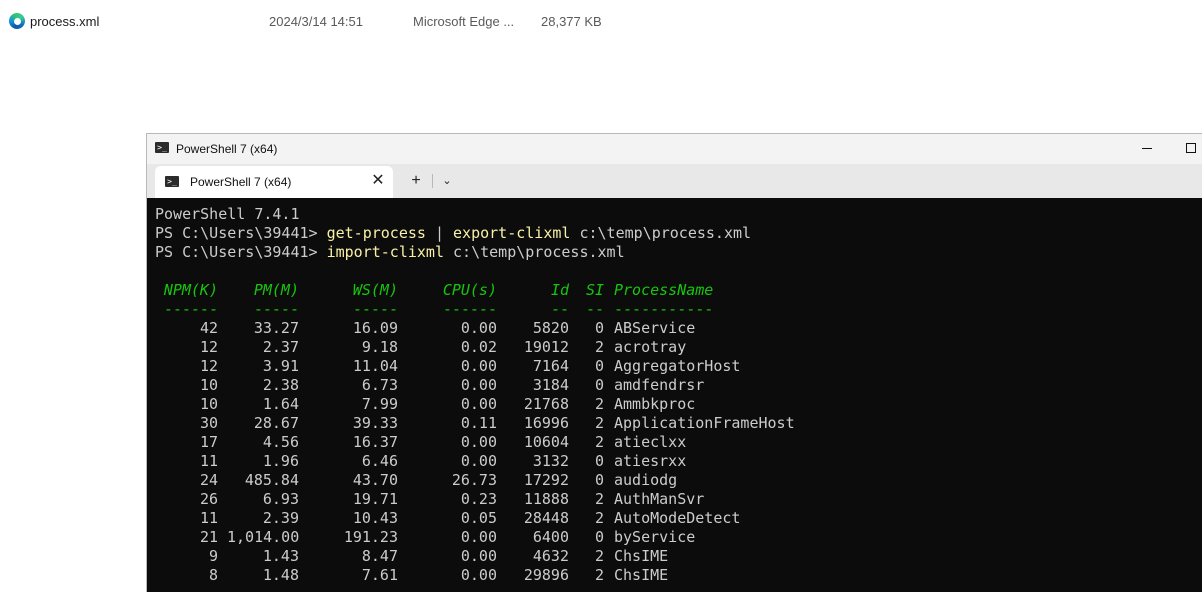 The width and height of the screenshot is (1202, 592). I want to click on prompt-text: PS C:\Users\39441>, so click(241, 233).